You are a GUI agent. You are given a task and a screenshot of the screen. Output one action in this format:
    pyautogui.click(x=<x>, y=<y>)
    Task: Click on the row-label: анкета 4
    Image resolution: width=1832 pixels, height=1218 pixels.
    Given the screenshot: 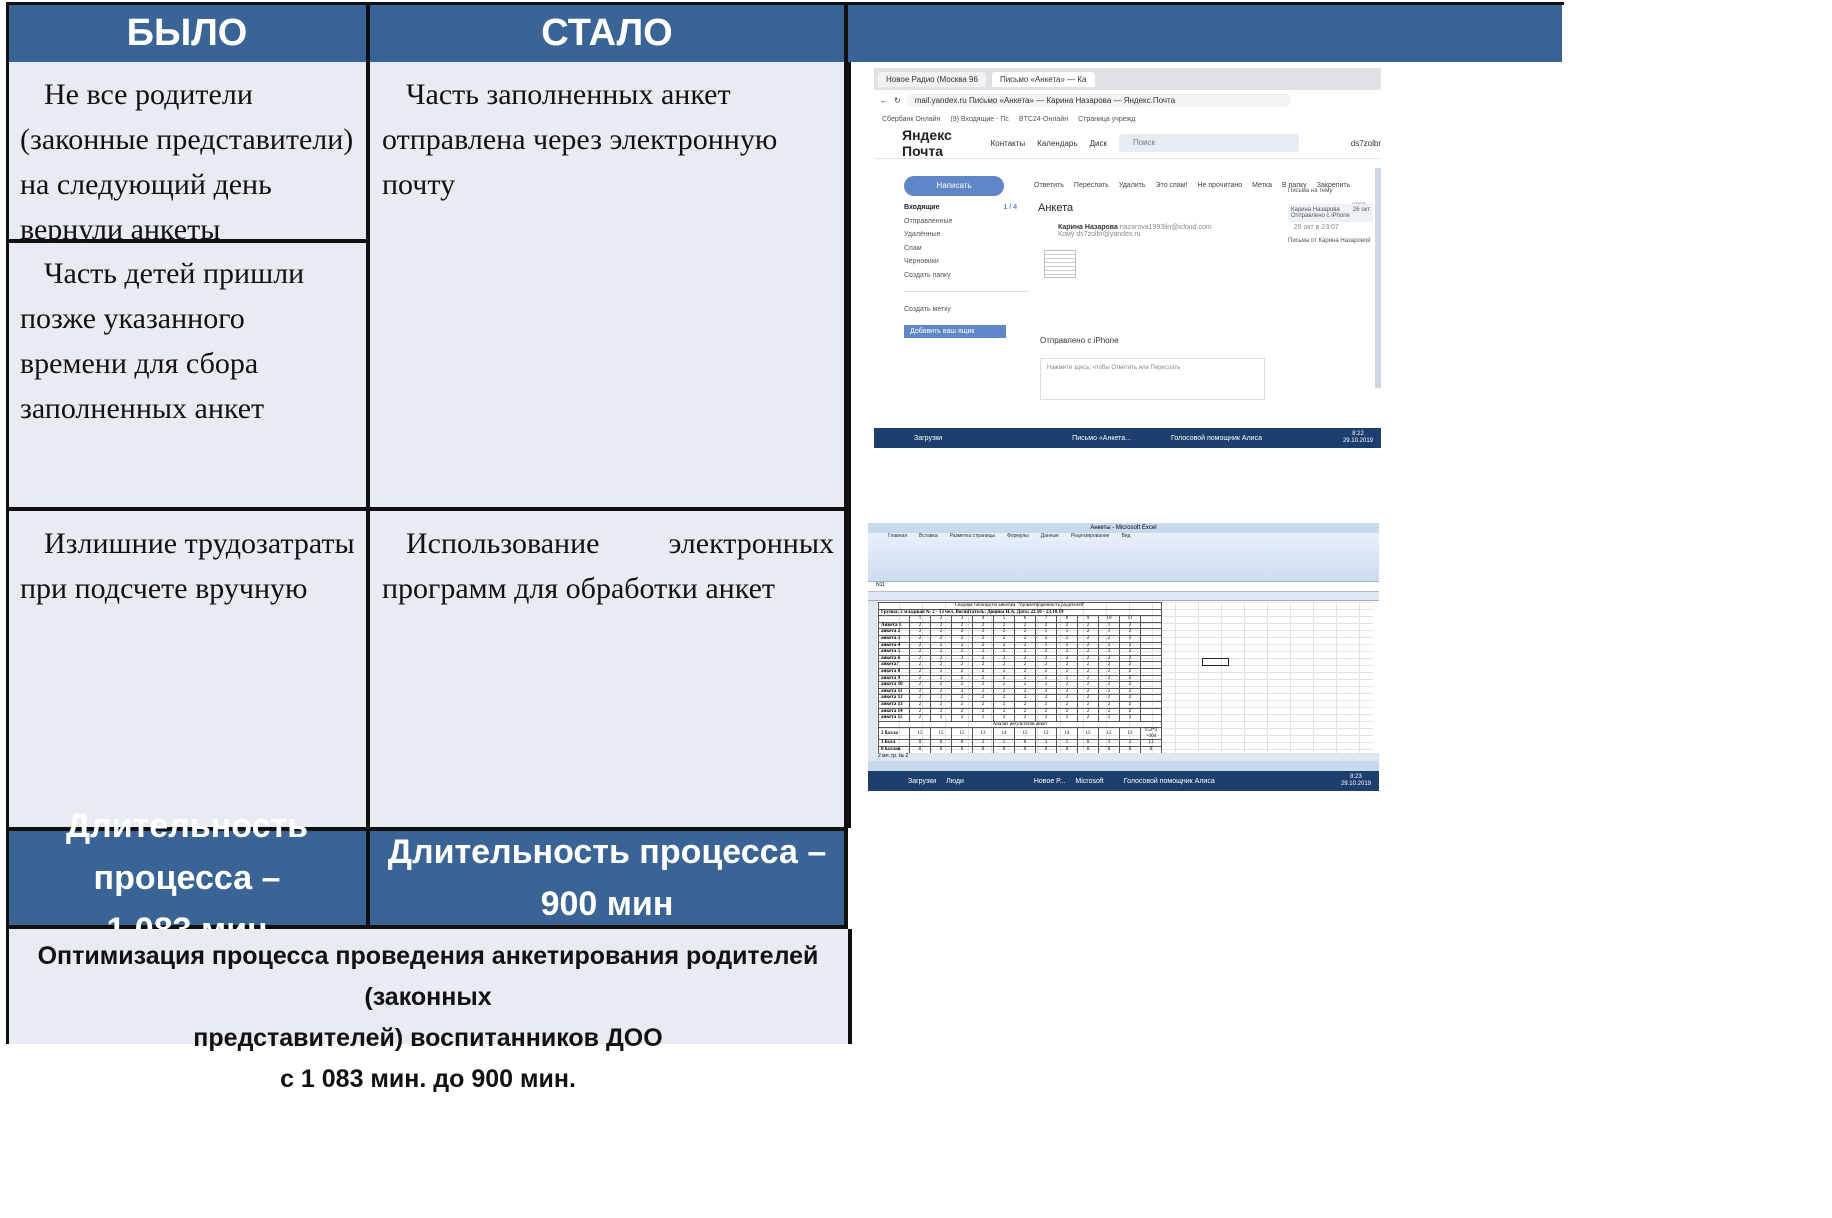 What is the action you would take?
    pyautogui.click(x=894, y=645)
    